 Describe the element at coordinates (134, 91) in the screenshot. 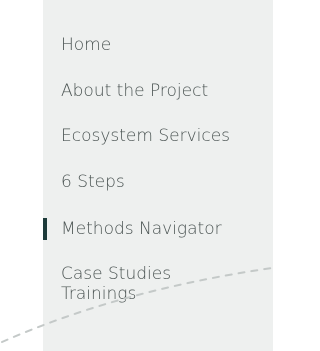

I see `nav-item-about-the-project: About the Project` at that location.